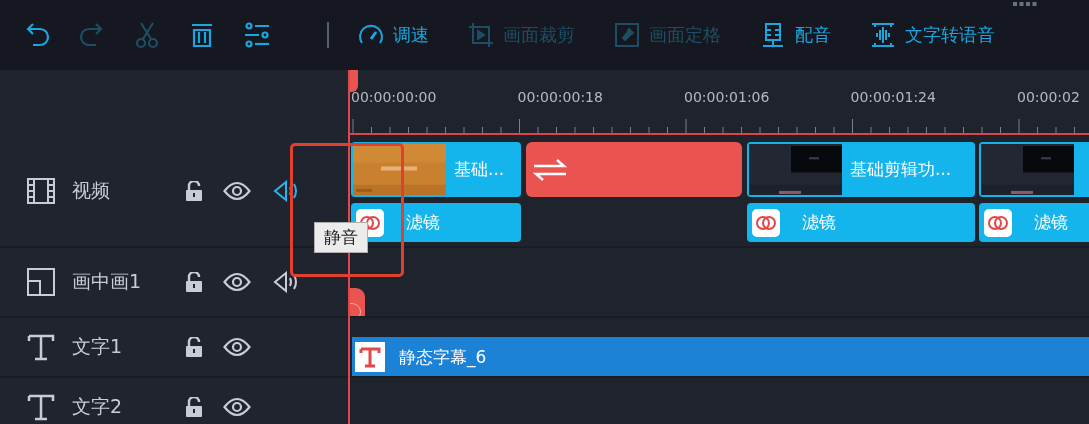 The height and width of the screenshot is (424, 1089). I want to click on tooltip: 静音, so click(341, 237).